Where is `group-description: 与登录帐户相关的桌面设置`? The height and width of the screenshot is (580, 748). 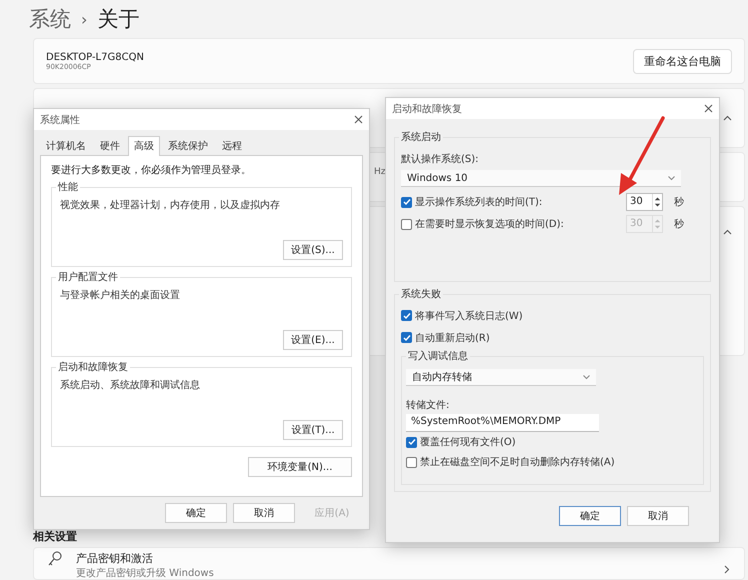 group-description: 与登录帐户相关的桌面设置 is located at coordinates (120, 295).